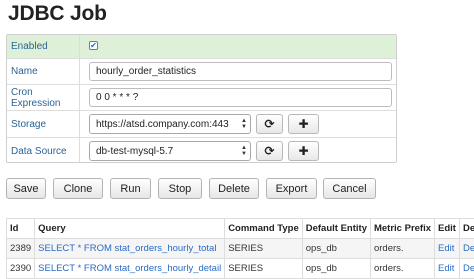 The width and height of the screenshot is (474, 279). I want to click on column-header-metric-prefix: Metric Prefix, so click(402, 228).